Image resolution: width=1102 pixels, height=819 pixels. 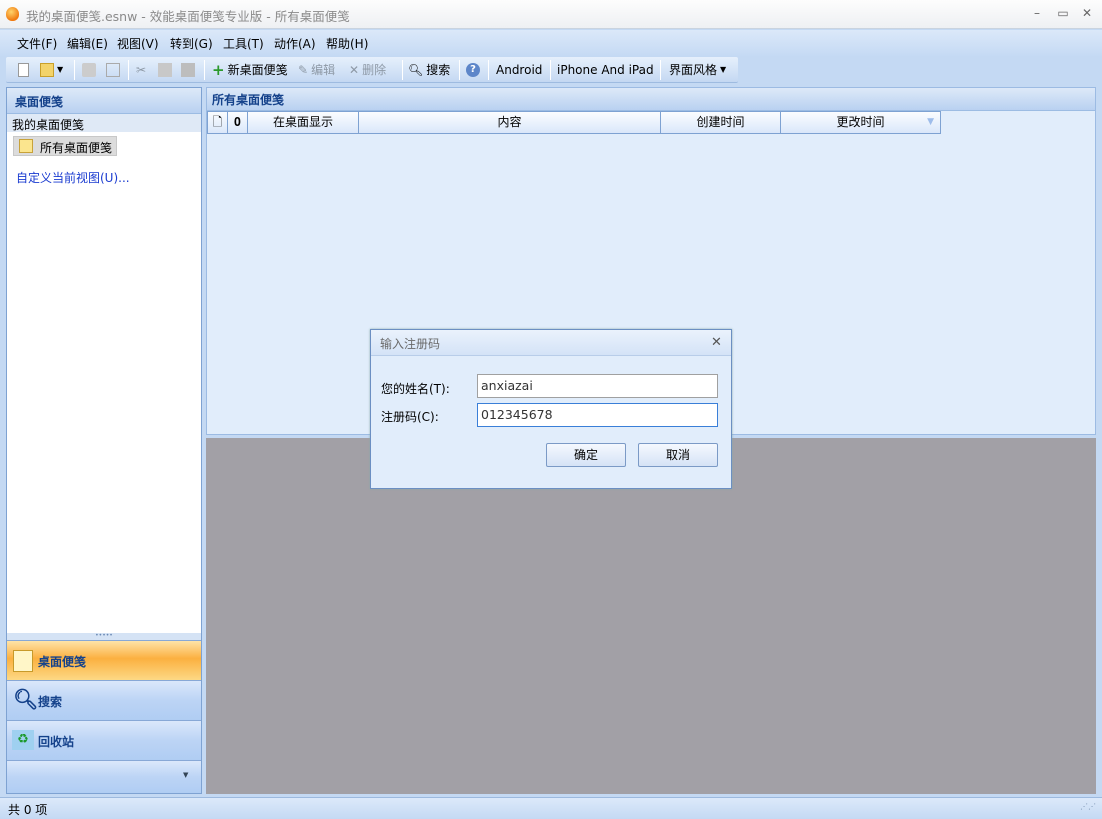 I want to click on new-file-button, so click(x=23, y=70).